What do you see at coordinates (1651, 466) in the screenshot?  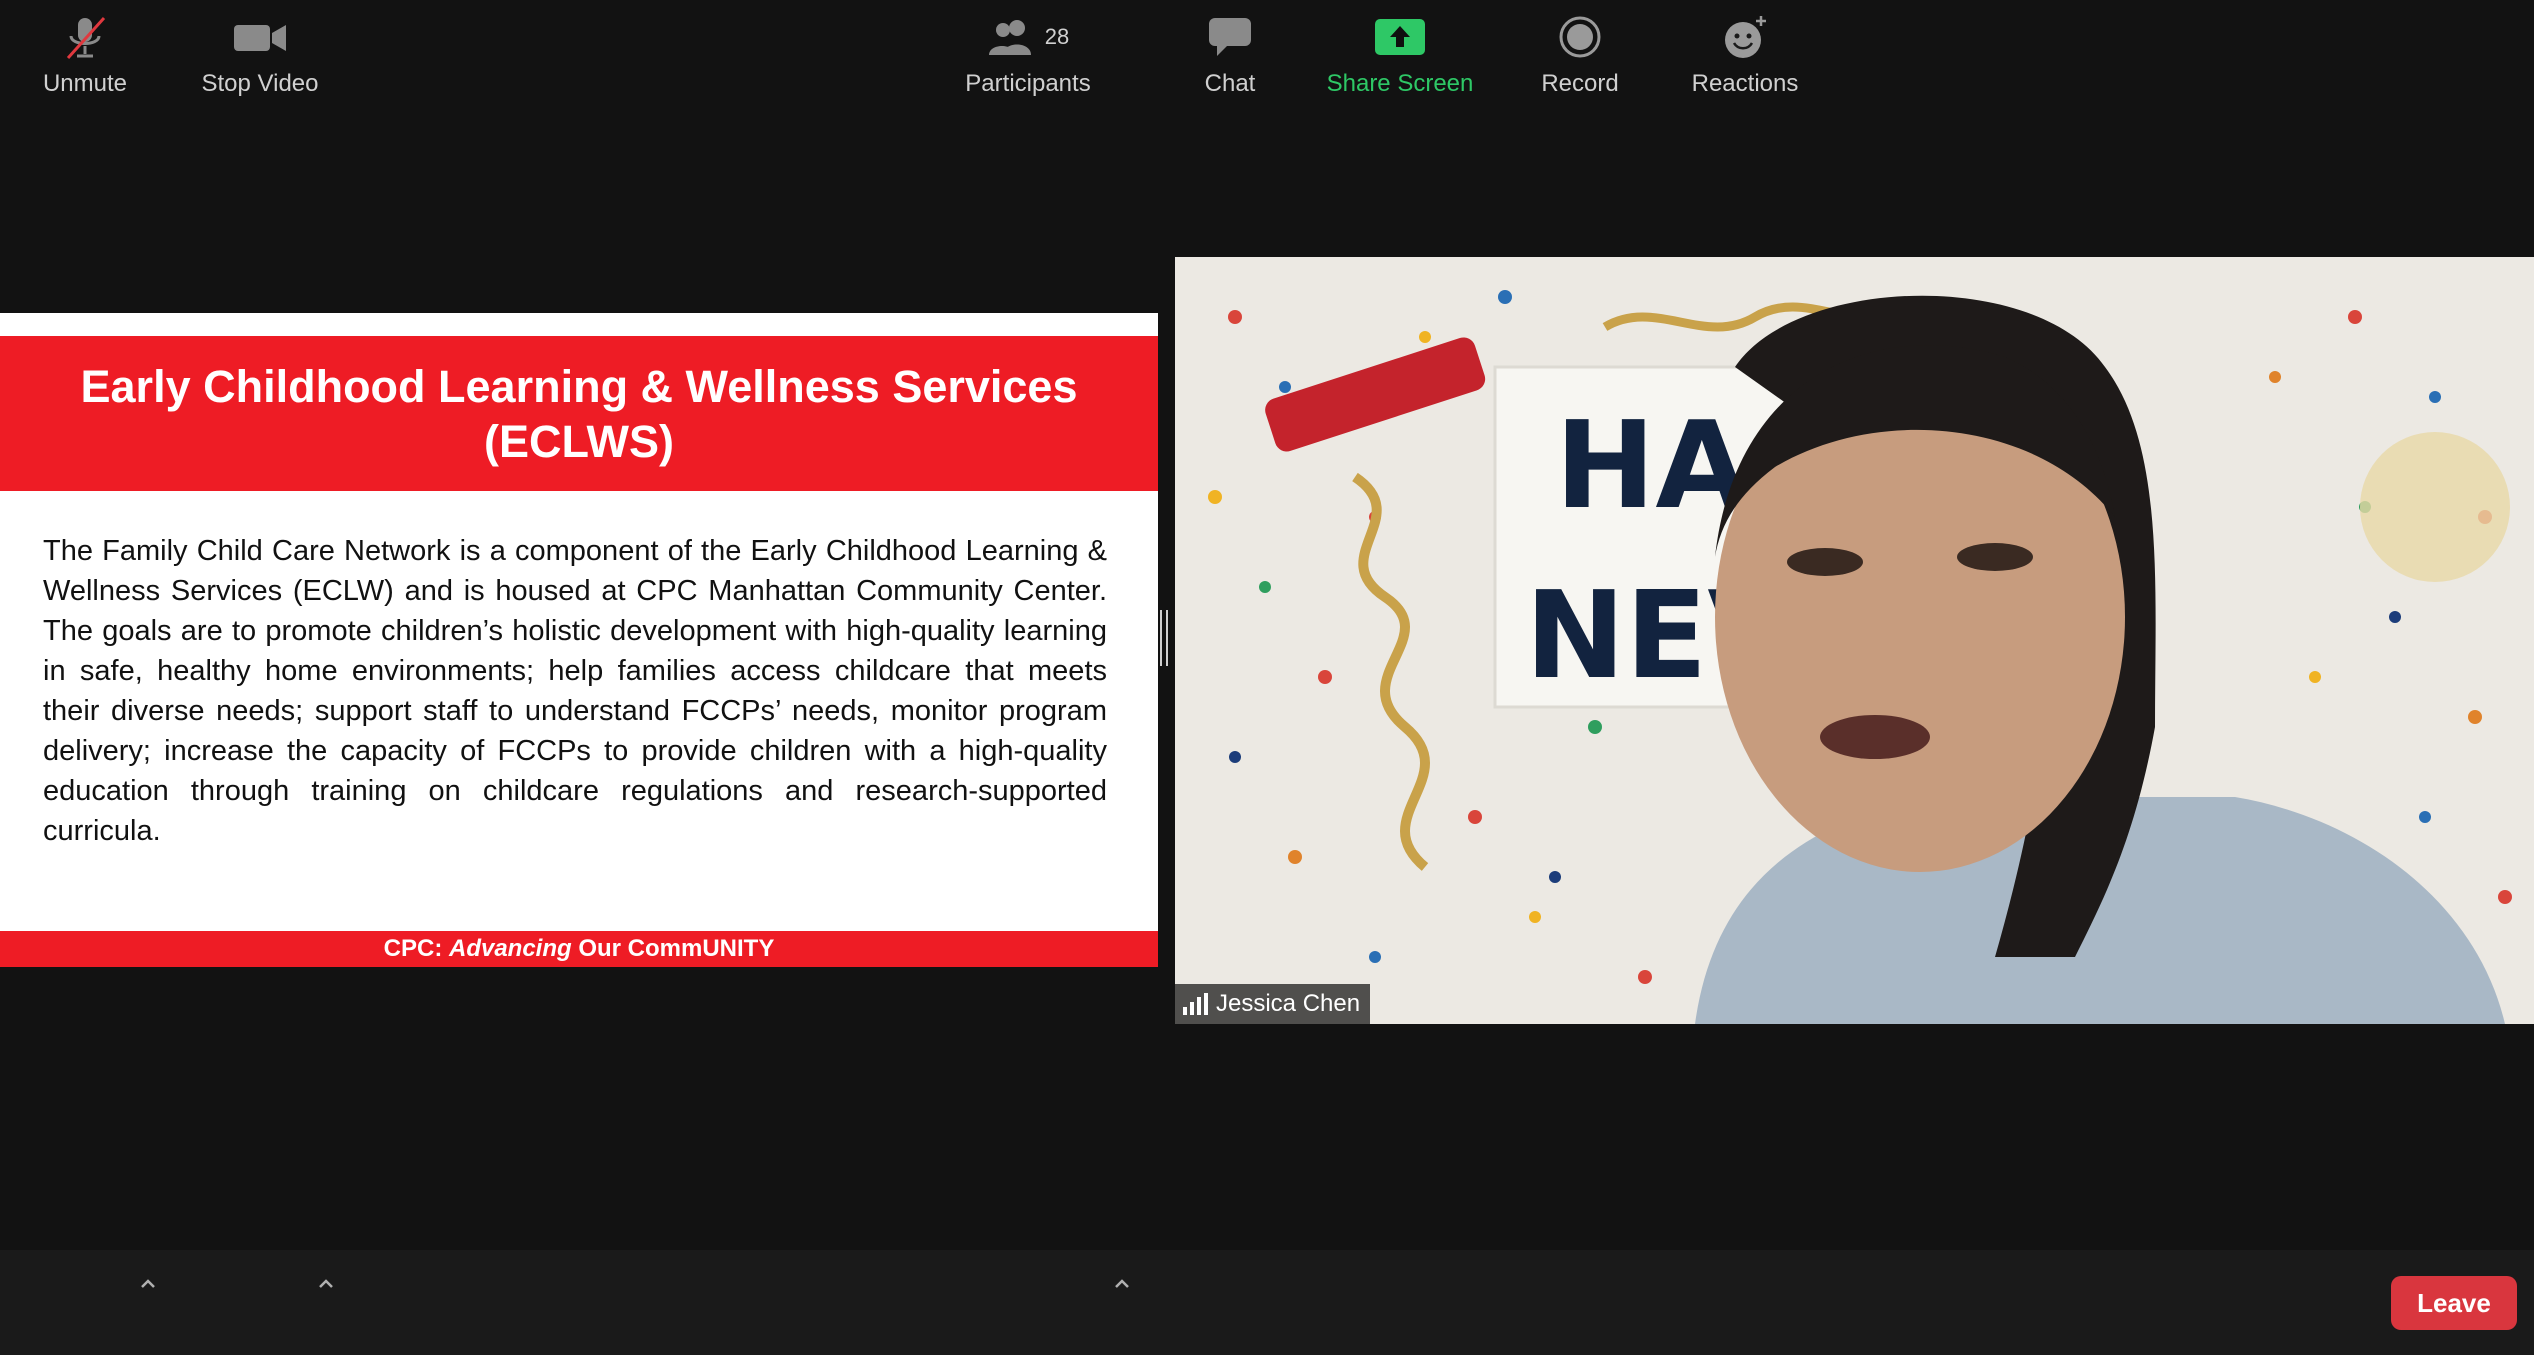 I see `sign-text-line-1: HA` at bounding box center [1651, 466].